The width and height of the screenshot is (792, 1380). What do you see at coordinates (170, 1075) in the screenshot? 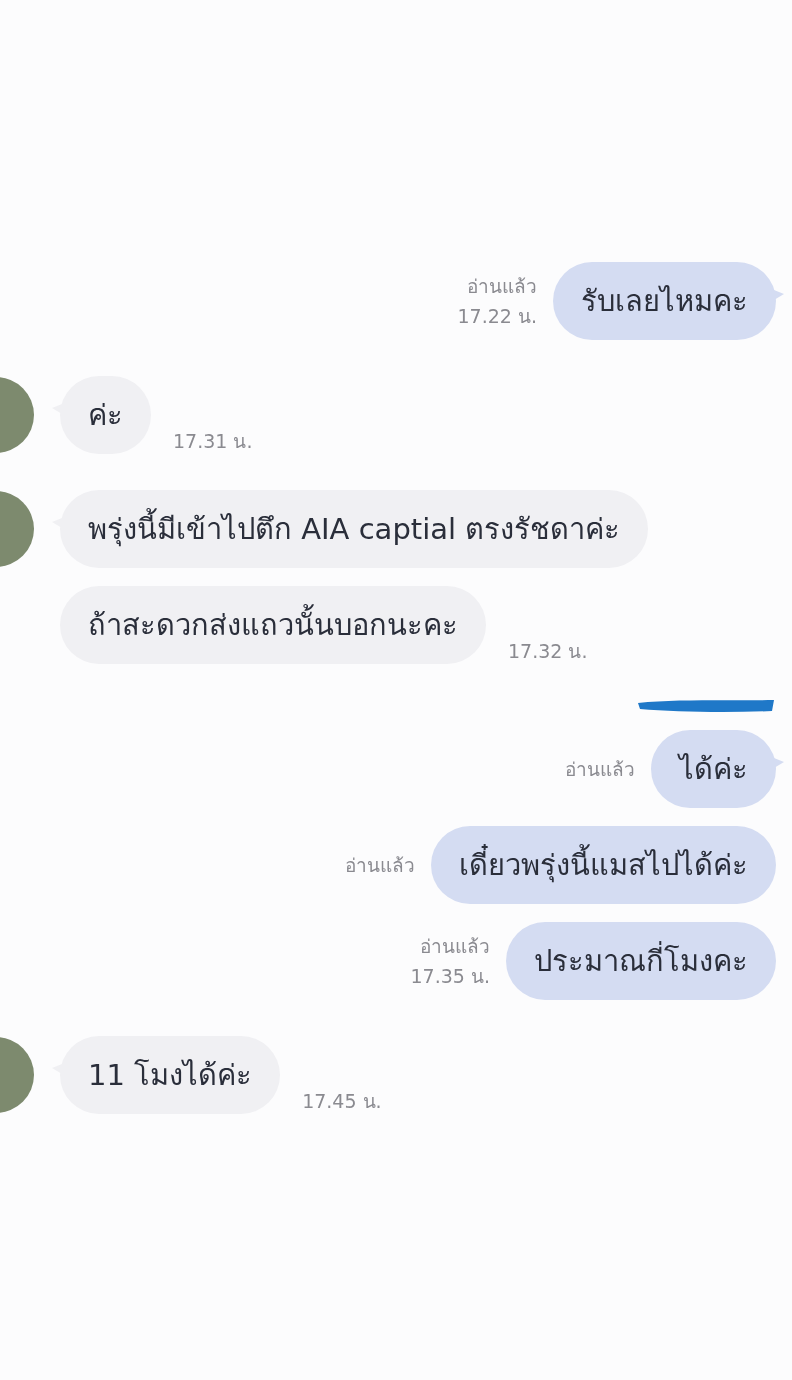
I see `message-bubble: 11 โมงได้ค่ะ` at bounding box center [170, 1075].